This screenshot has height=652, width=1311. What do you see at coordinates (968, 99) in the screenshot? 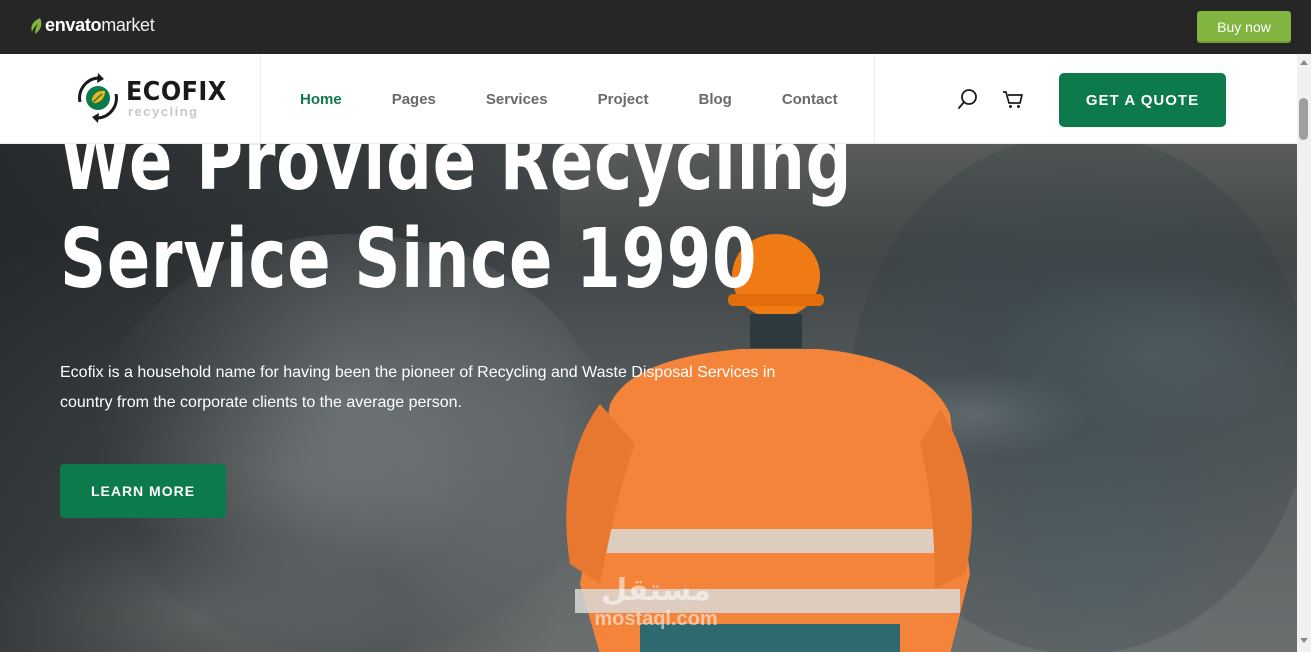
I see `search-icon` at bounding box center [968, 99].